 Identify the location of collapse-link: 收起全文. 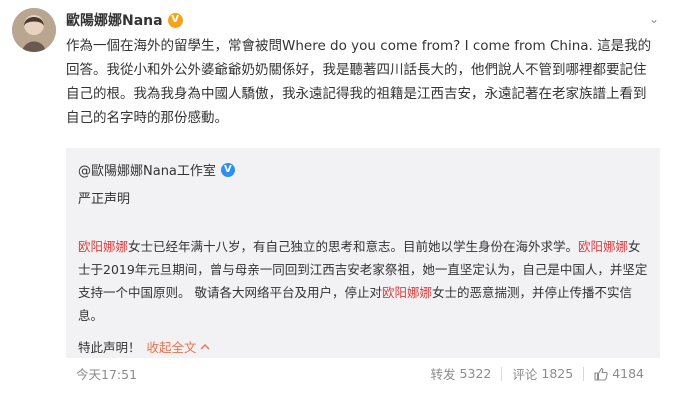
(178, 346).